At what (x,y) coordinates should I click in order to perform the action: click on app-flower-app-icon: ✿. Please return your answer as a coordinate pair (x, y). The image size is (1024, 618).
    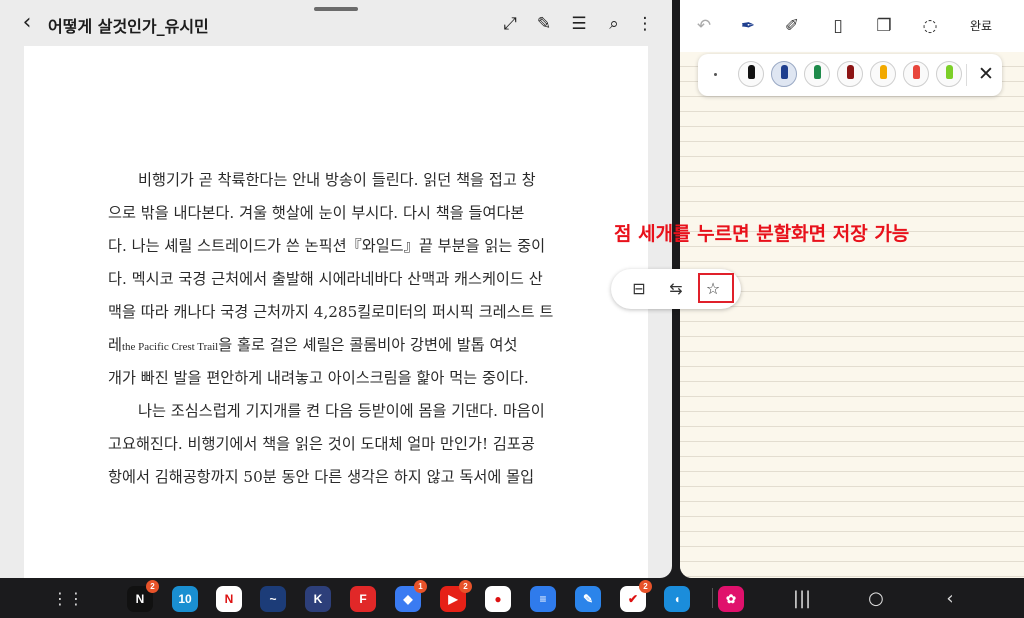
    Looking at the image, I should click on (731, 599).